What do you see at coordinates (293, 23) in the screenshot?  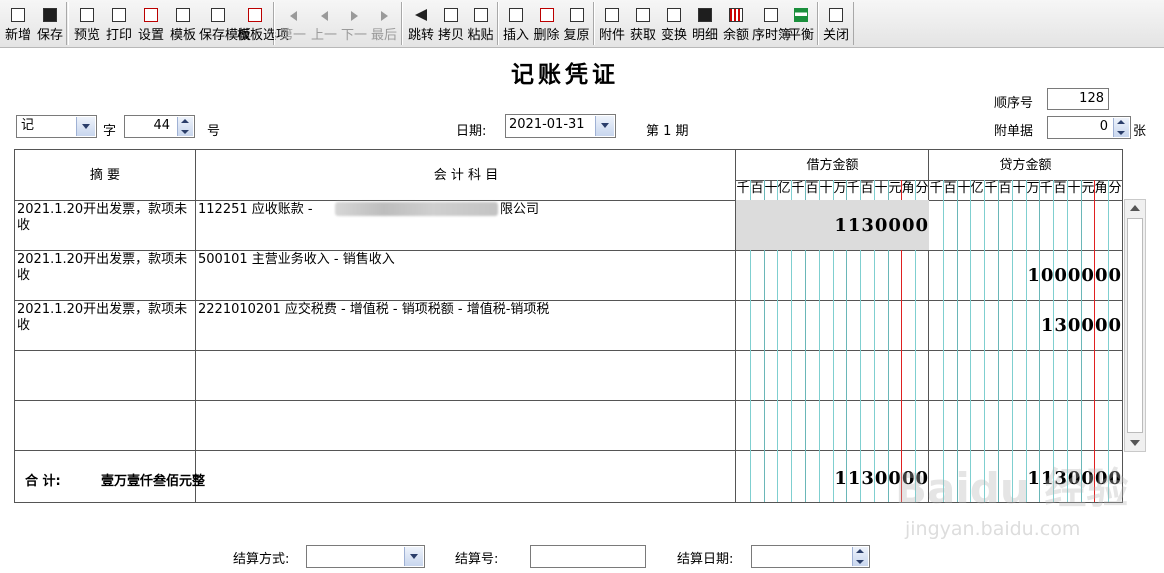 I see `first-record-button: 第一` at bounding box center [293, 23].